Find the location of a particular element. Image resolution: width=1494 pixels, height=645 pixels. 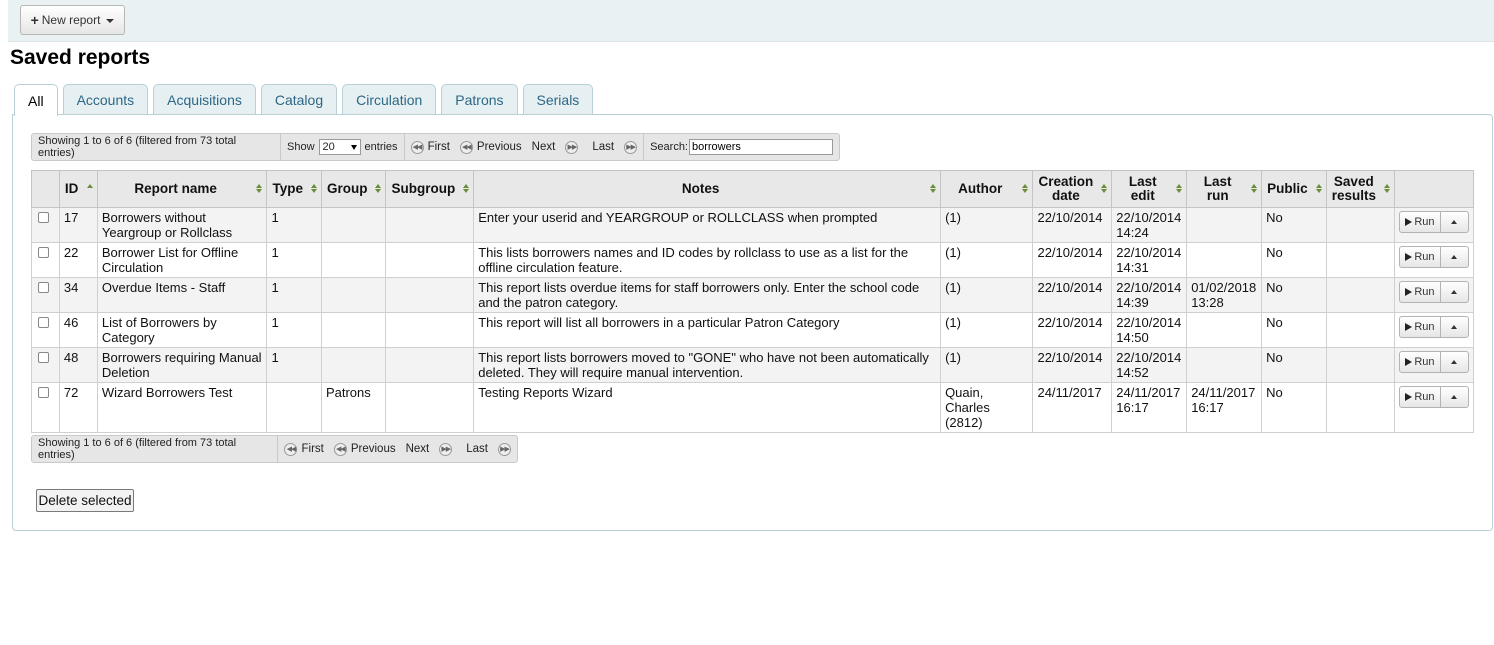

cell-last-edit: 24/11/2017 16:17 is located at coordinates (1149, 407).